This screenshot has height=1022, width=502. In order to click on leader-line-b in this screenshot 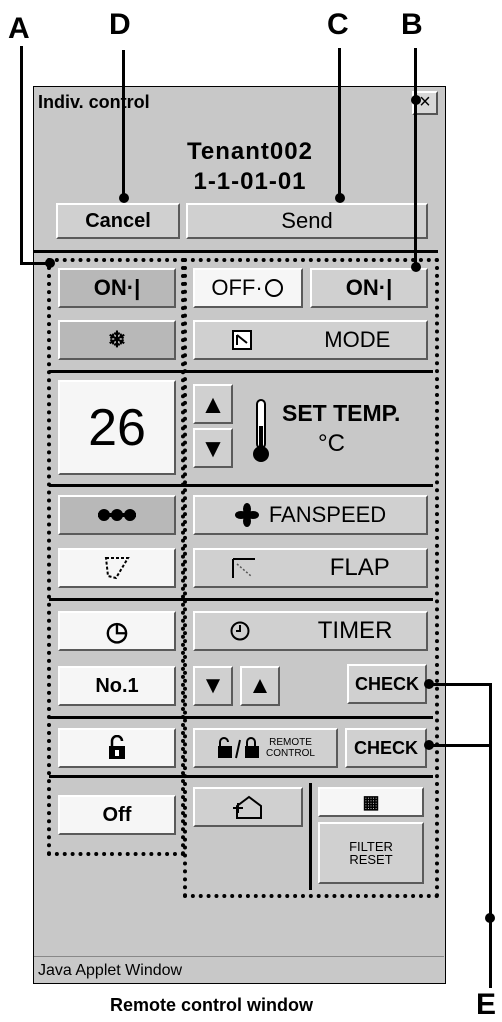, I will do `click(415, 157)`.